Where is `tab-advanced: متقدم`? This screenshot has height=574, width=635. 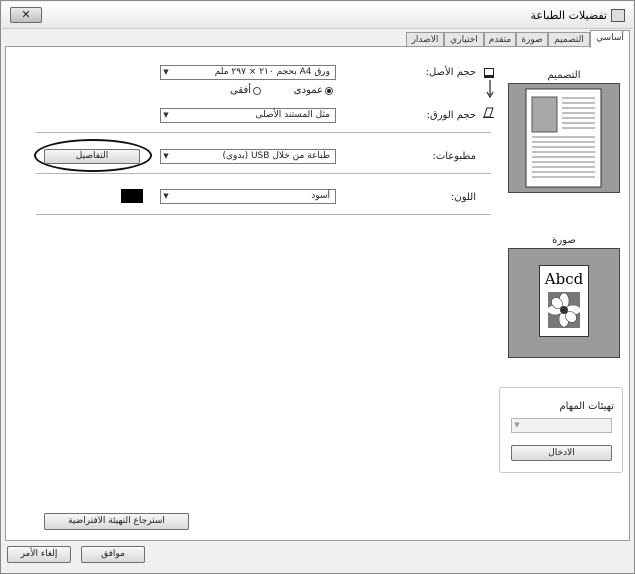
tab-advanced: متقدم is located at coordinates (500, 39).